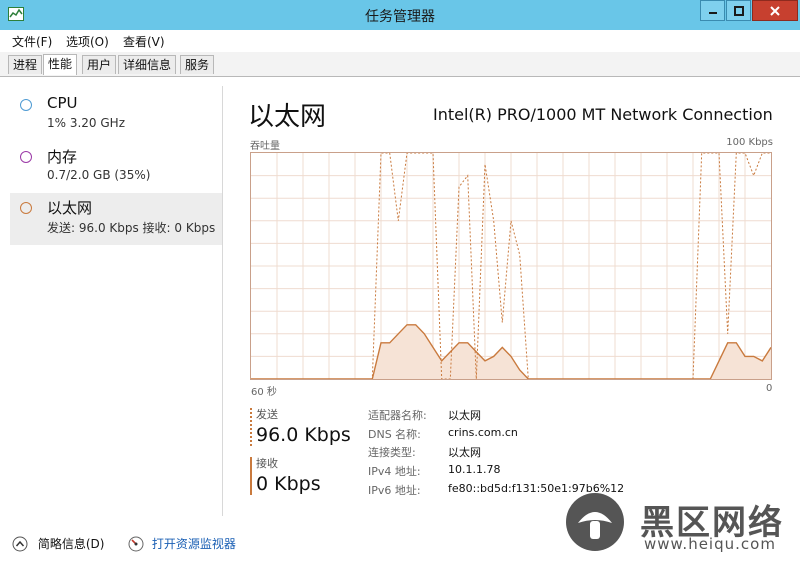  I want to click on sidebar-item-memory: 内存 0.7/2.0 GB (35%), so click(116, 168).